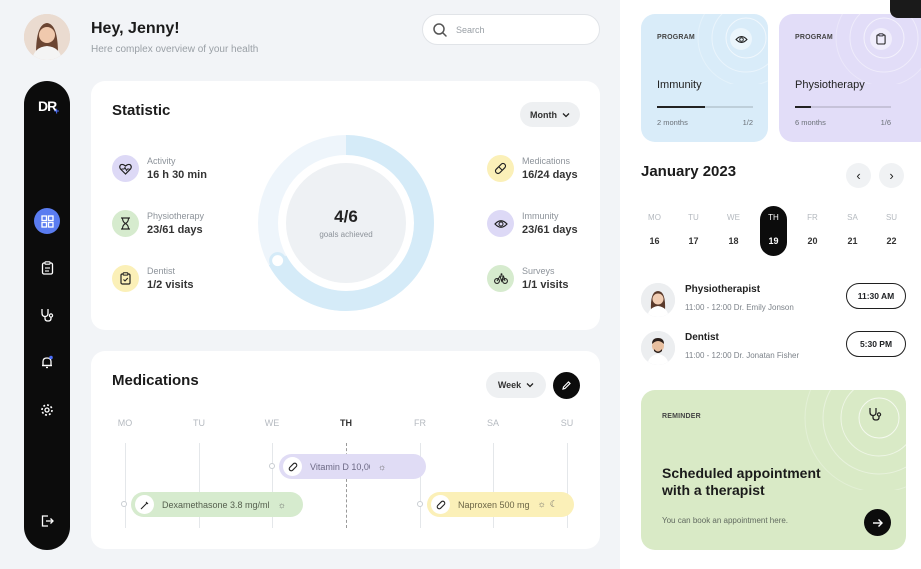 This screenshot has height=569, width=921. What do you see at coordinates (566, 114) in the screenshot?
I see `chevron-down-icon` at bounding box center [566, 114].